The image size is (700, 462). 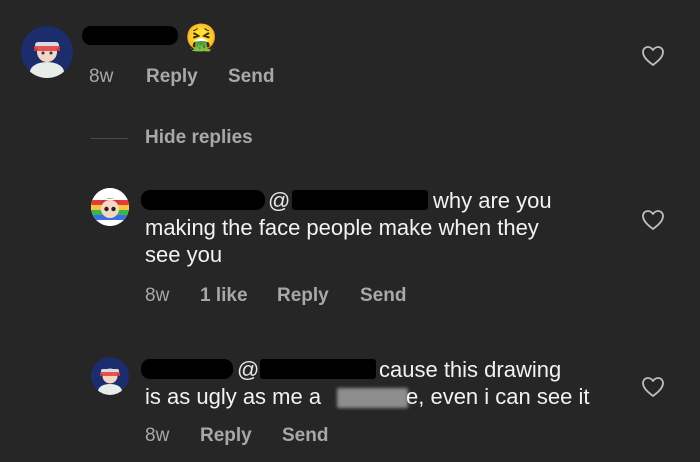 I want to click on comment-text-line-3: see you, so click(x=184, y=254).